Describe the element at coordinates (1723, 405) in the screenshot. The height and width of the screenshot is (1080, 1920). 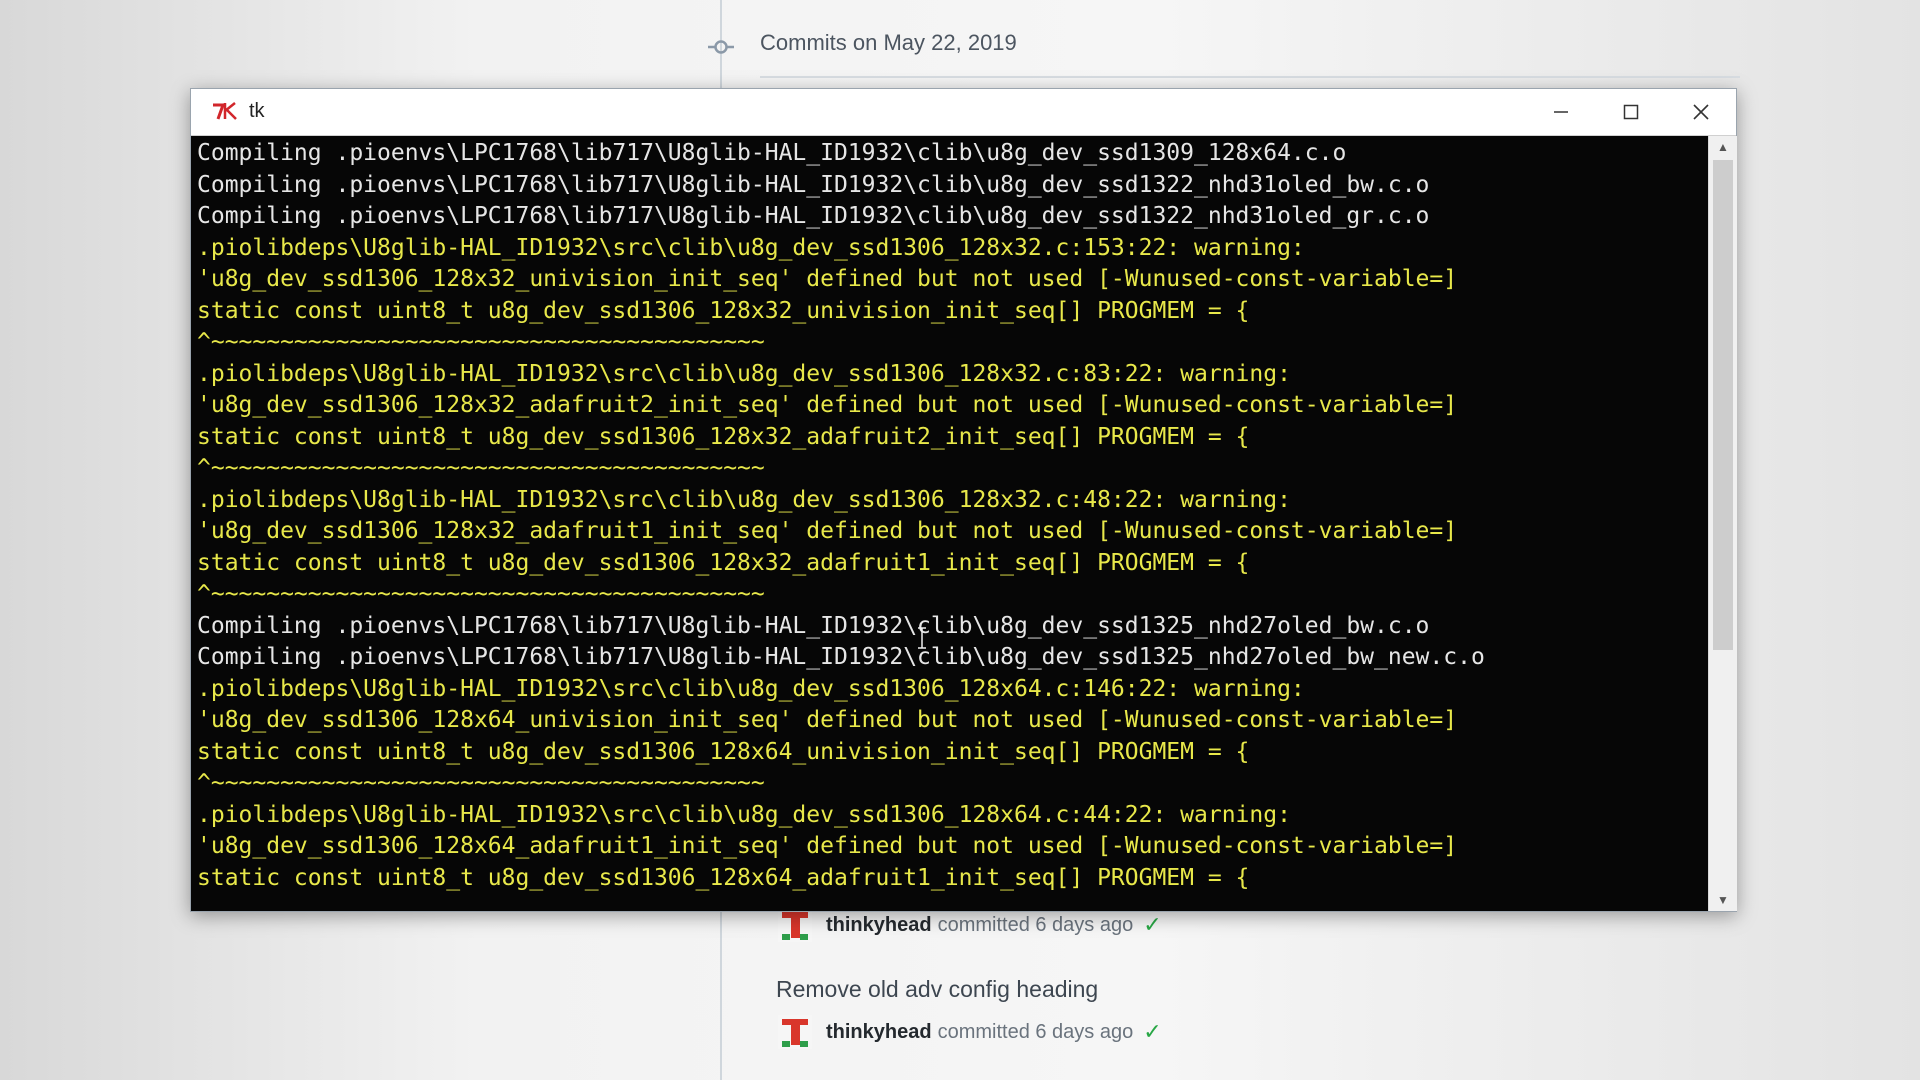
I see `scrollbar-thumb` at that location.